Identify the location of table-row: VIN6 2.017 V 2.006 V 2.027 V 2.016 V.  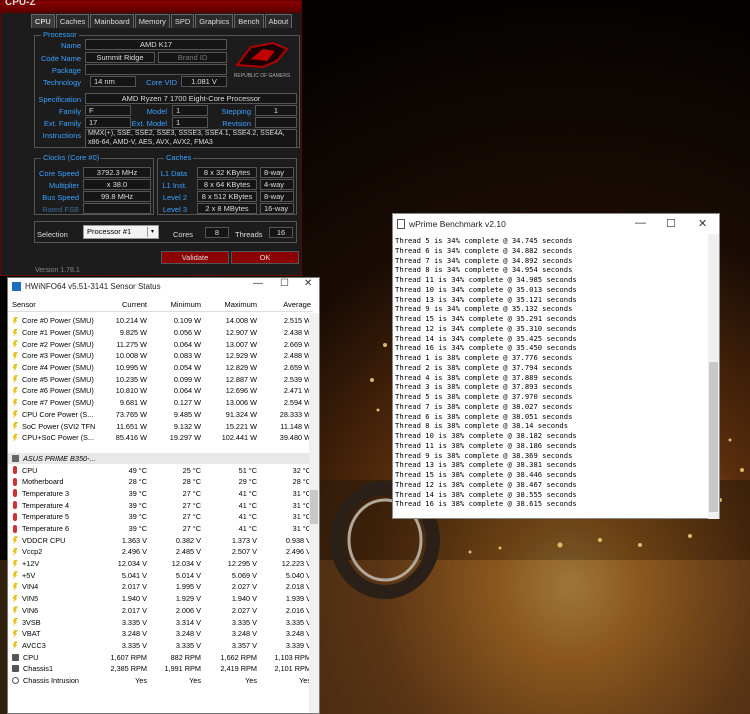
(163, 611).